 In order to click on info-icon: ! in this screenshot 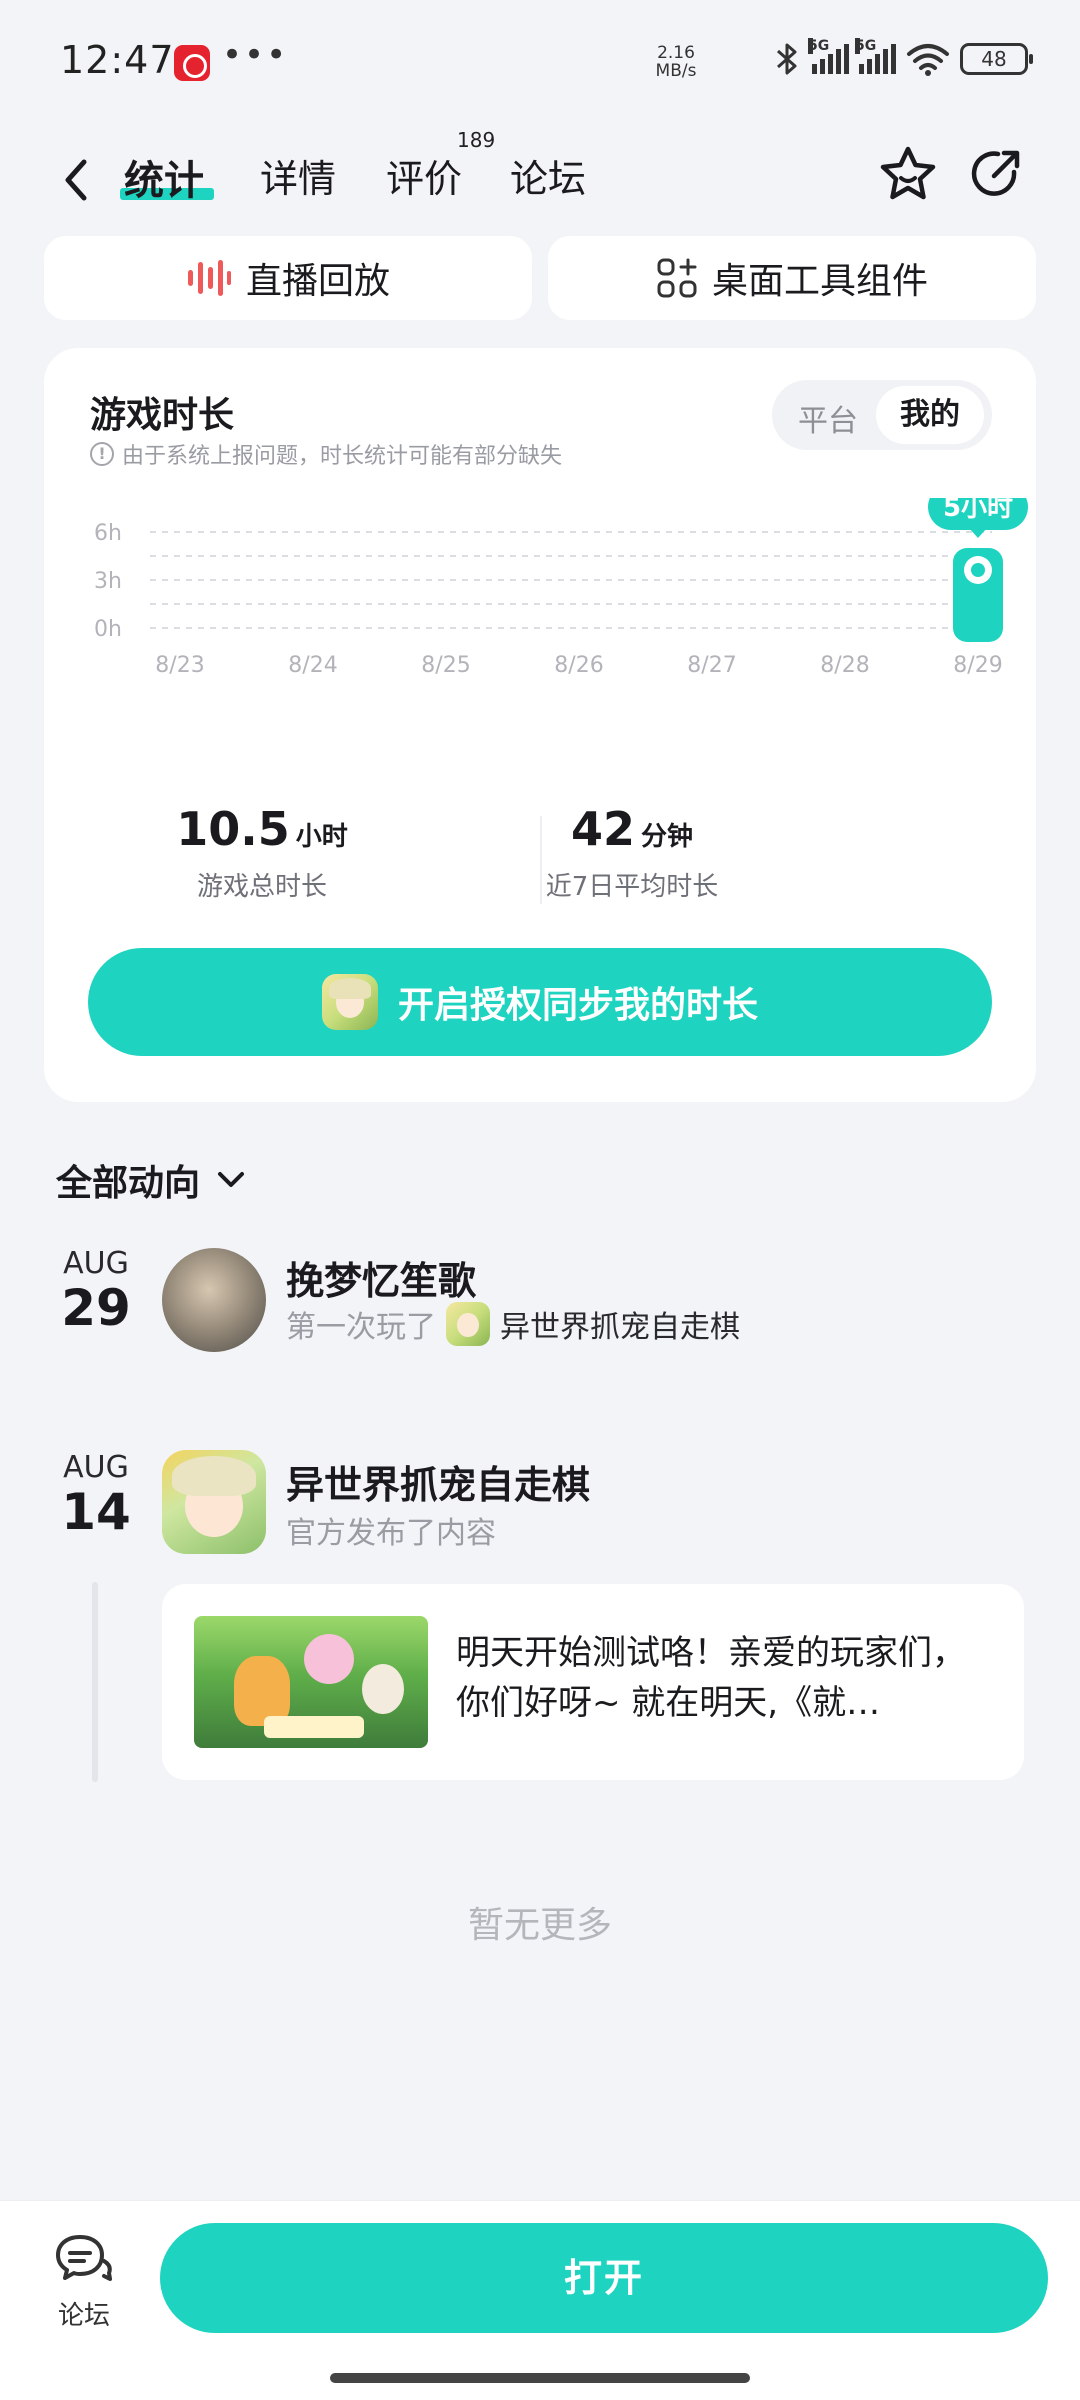, I will do `click(102, 454)`.